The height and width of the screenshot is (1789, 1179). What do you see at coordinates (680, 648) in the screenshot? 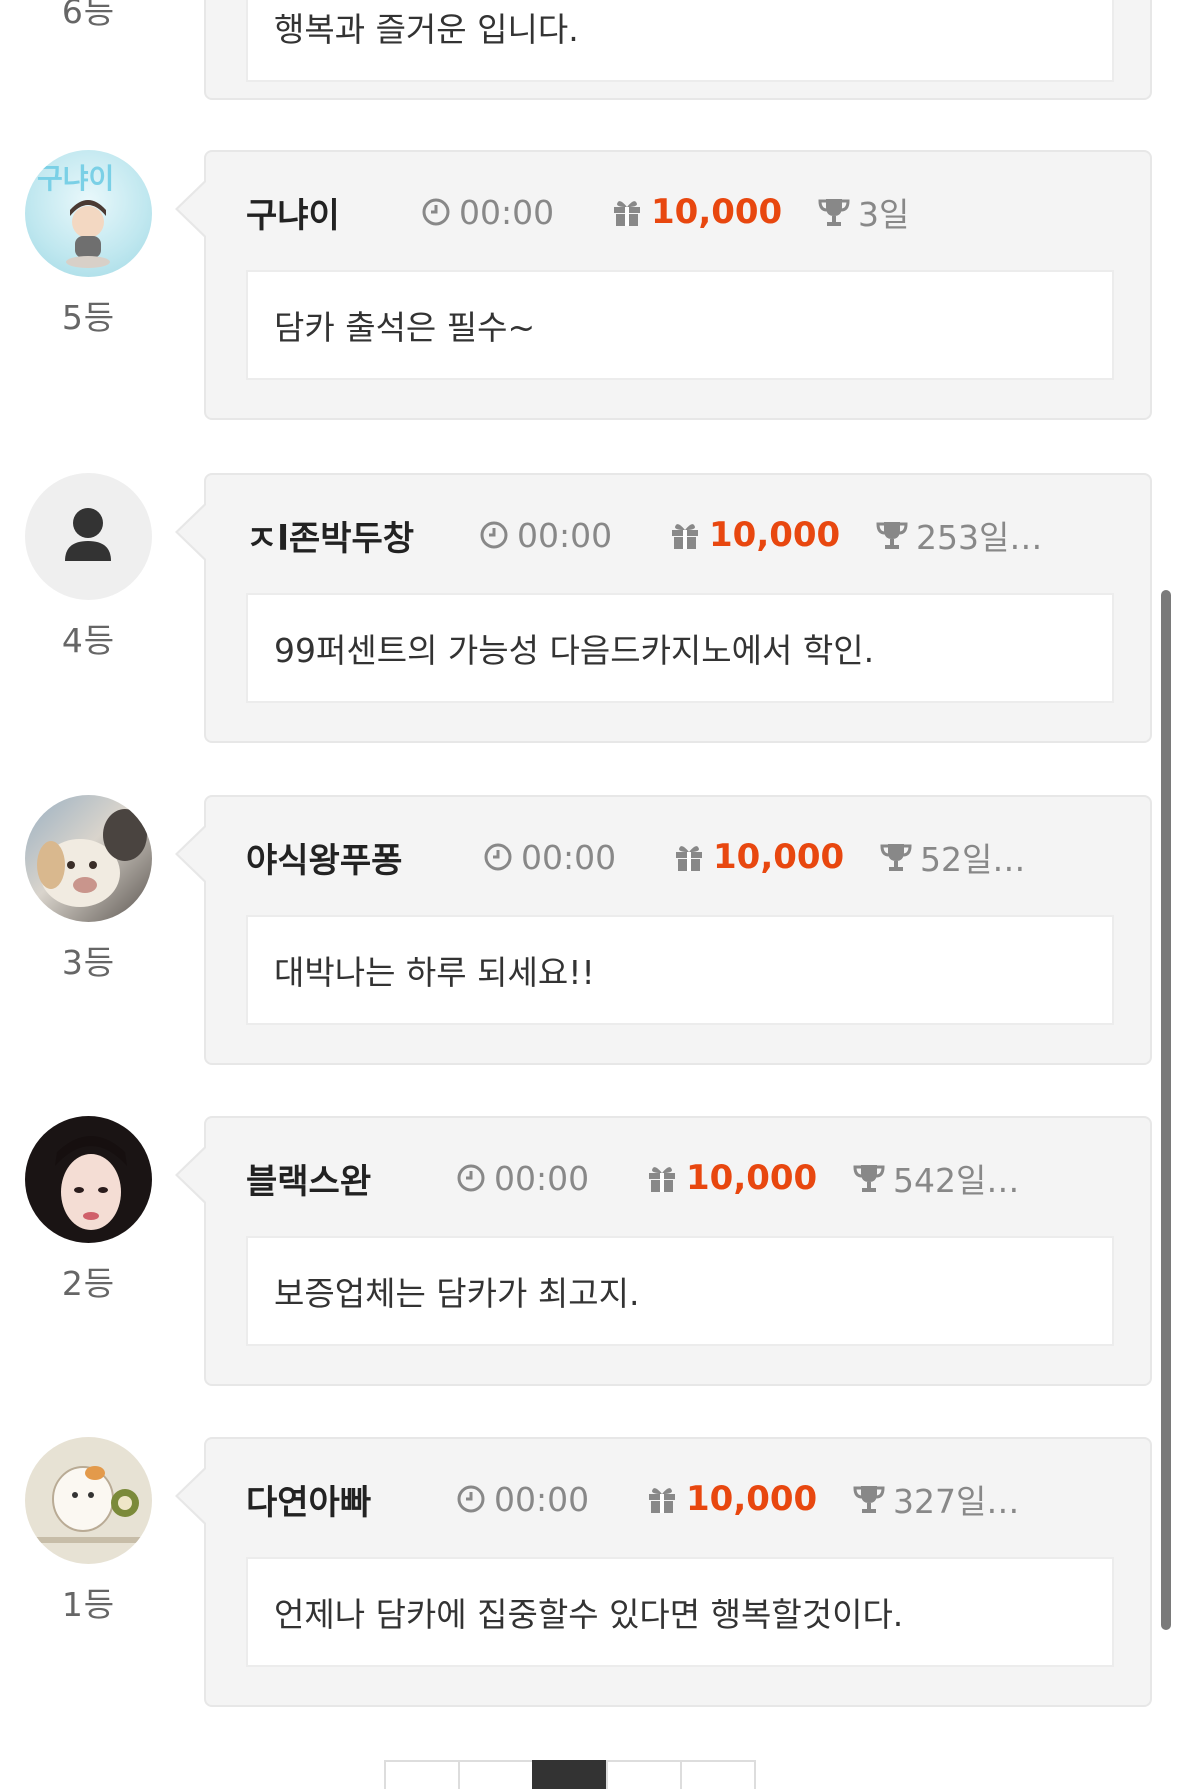
I see `comment-message: 99퍼센트의 가능성 다음드카지노에서 학인.` at bounding box center [680, 648].